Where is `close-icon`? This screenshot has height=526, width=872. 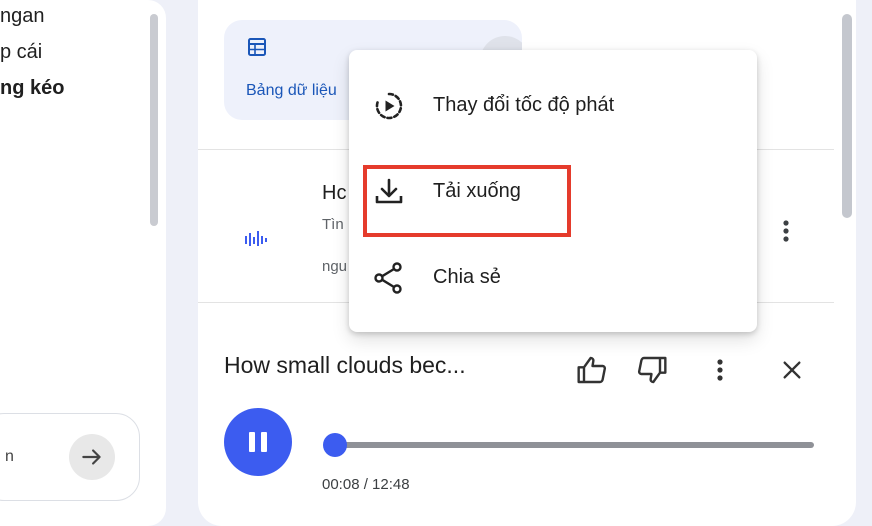 close-icon is located at coordinates (792, 370).